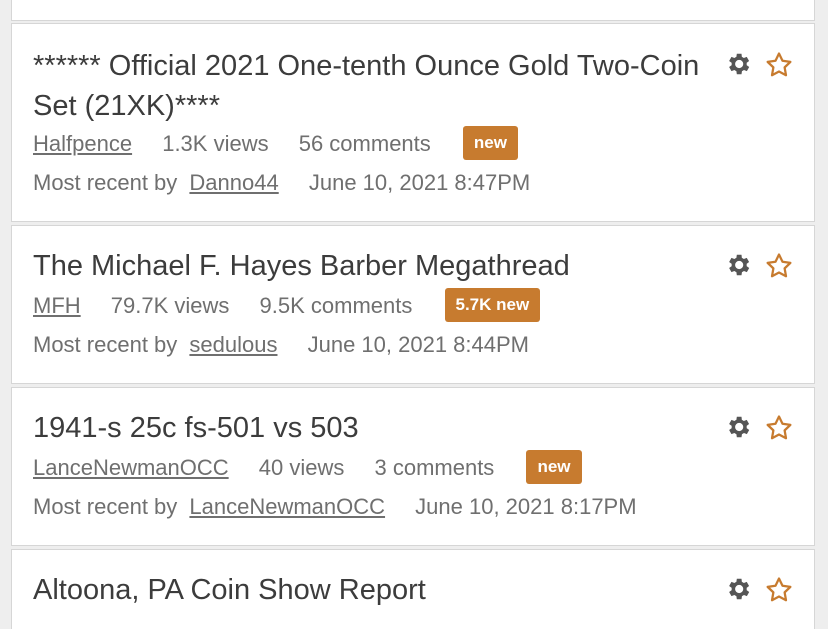 Image resolution: width=828 pixels, height=629 pixels. I want to click on discussion-meta: LanceNewmanOCC 40 views 3 comments new, so click(307, 468).